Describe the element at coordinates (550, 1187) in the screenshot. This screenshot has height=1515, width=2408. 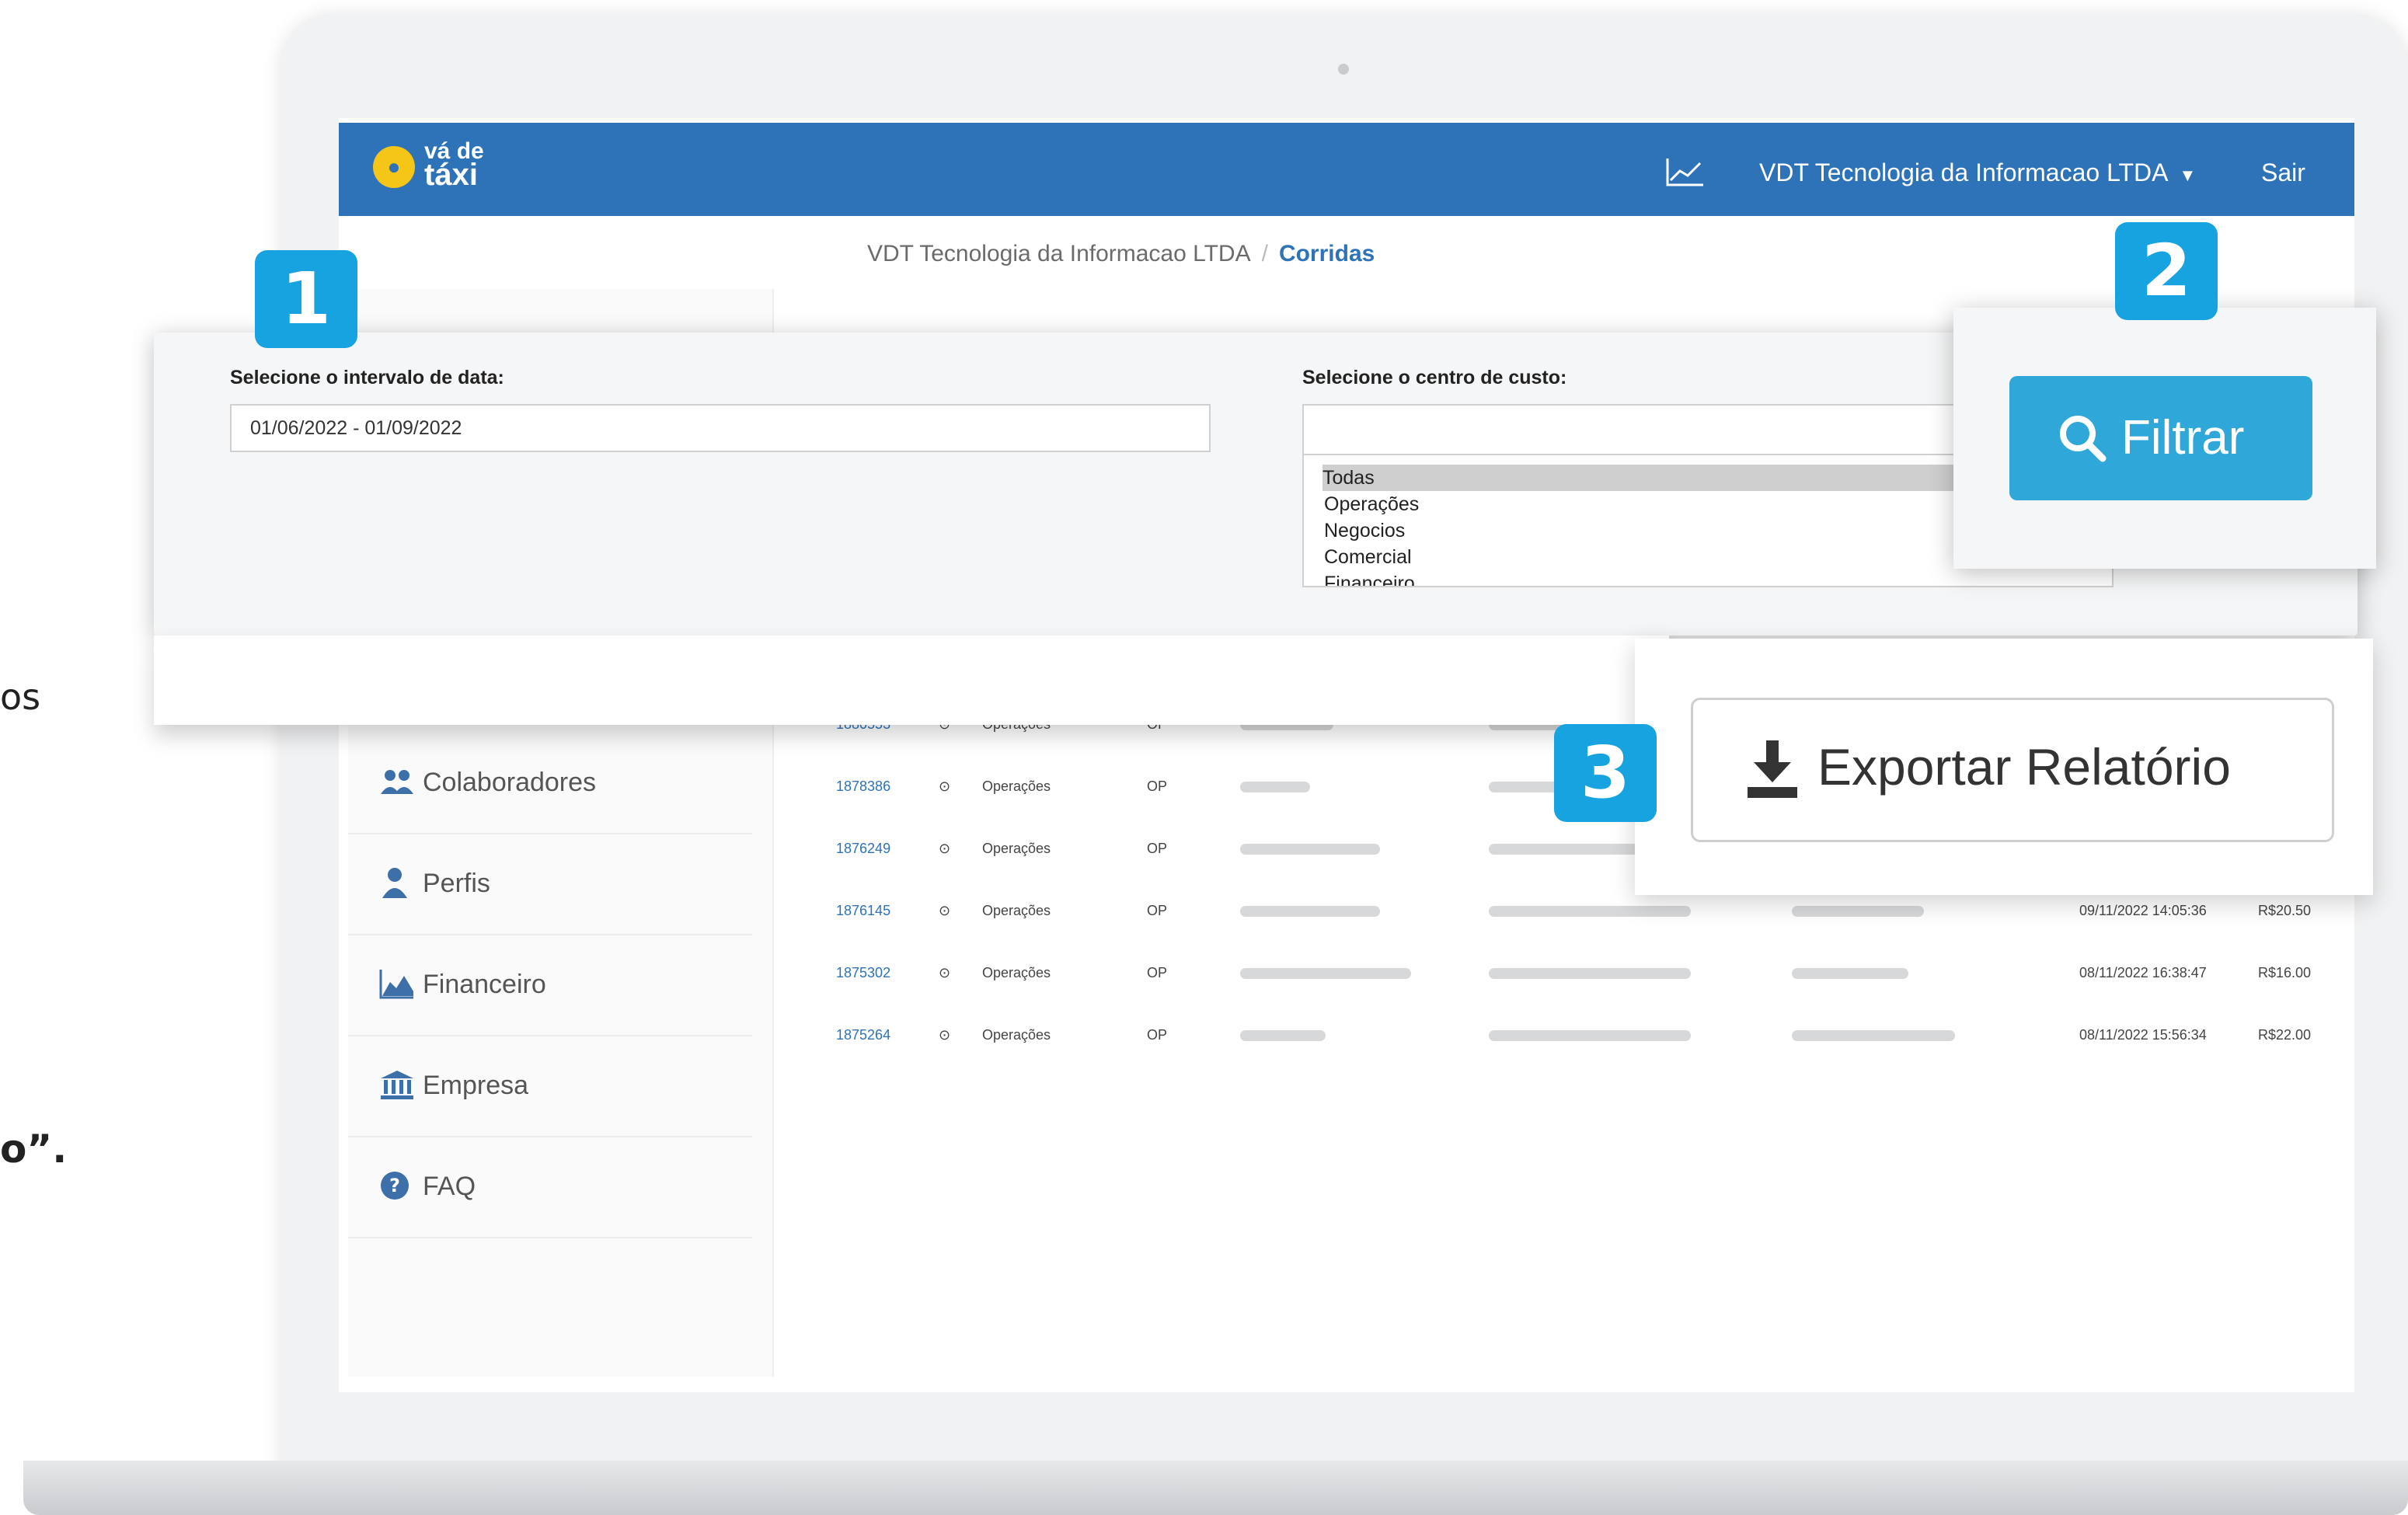
I see `sidebar-item-faq: ? FAQ` at that location.